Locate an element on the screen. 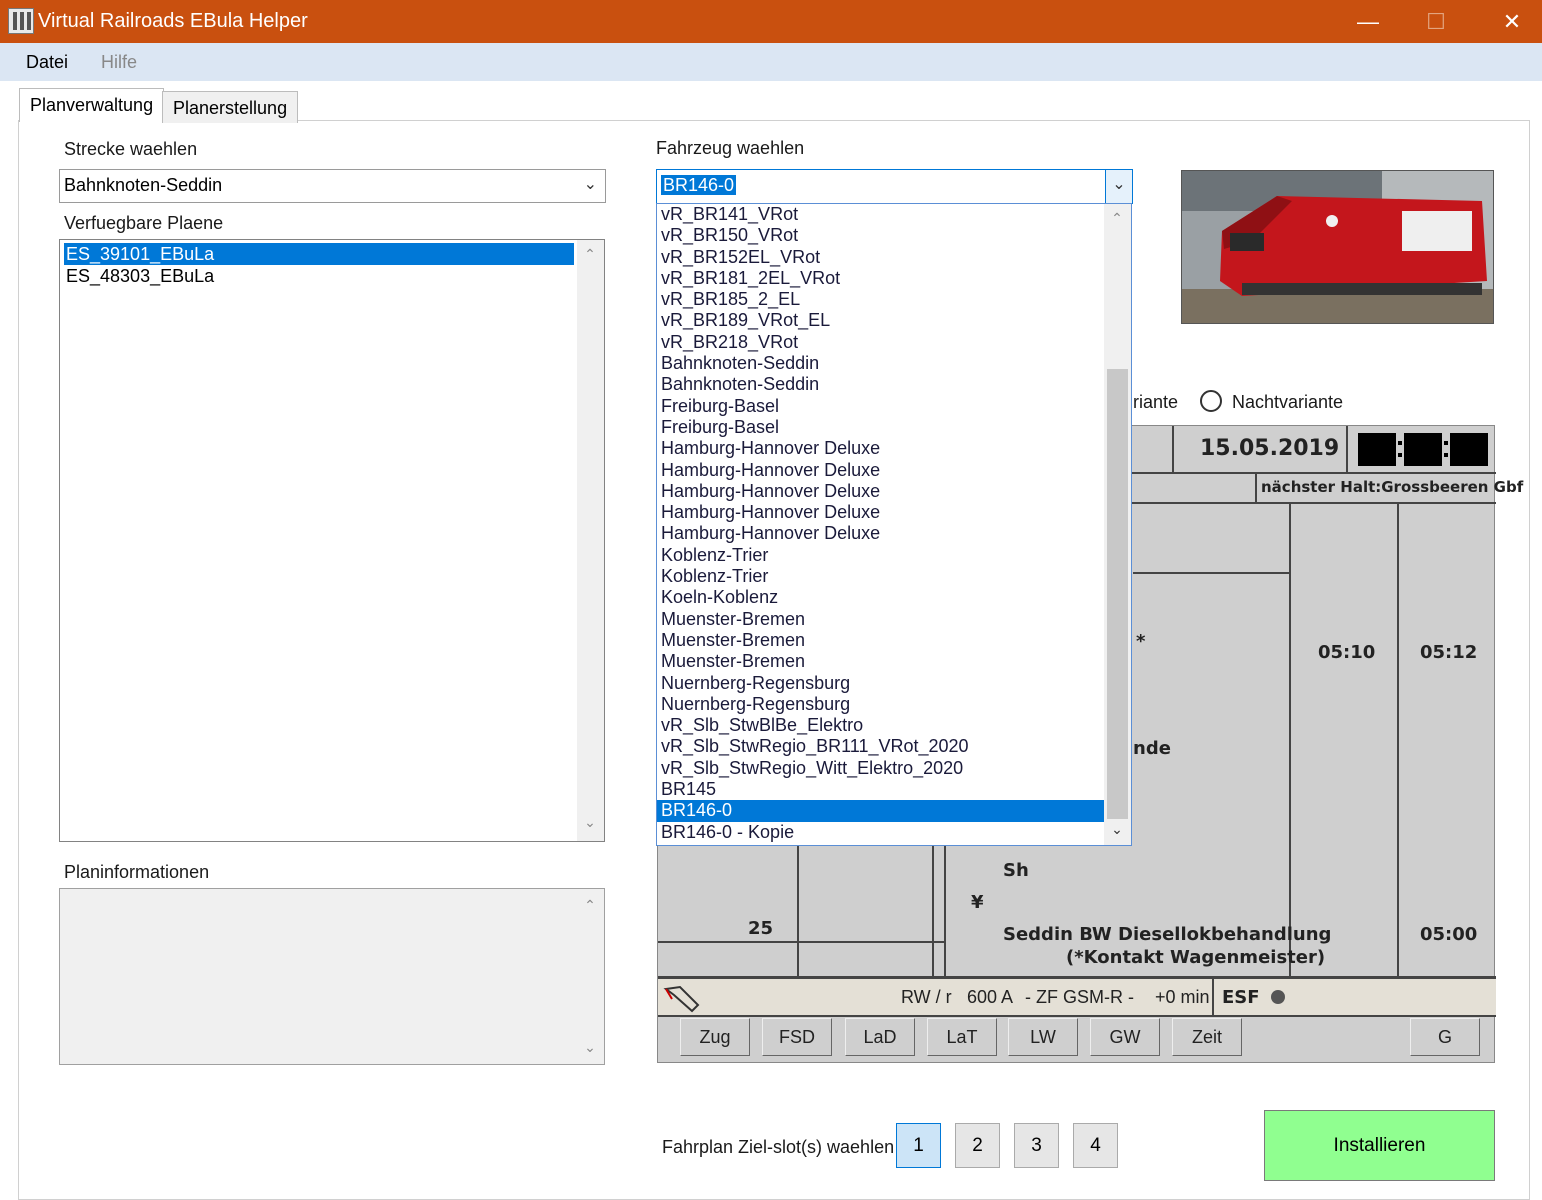 This screenshot has width=1542, height=1200. strecke-value: Bahnknoten-Seddin is located at coordinates (143, 185).